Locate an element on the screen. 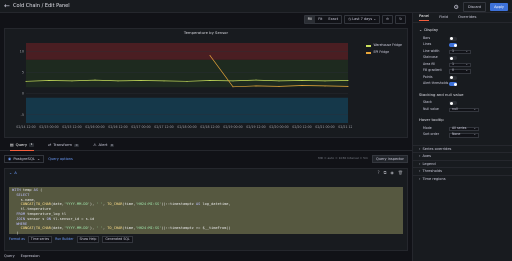 The width and height of the screenshot is (512, 261). tab-field: Field is located at coordinates (443, 17).